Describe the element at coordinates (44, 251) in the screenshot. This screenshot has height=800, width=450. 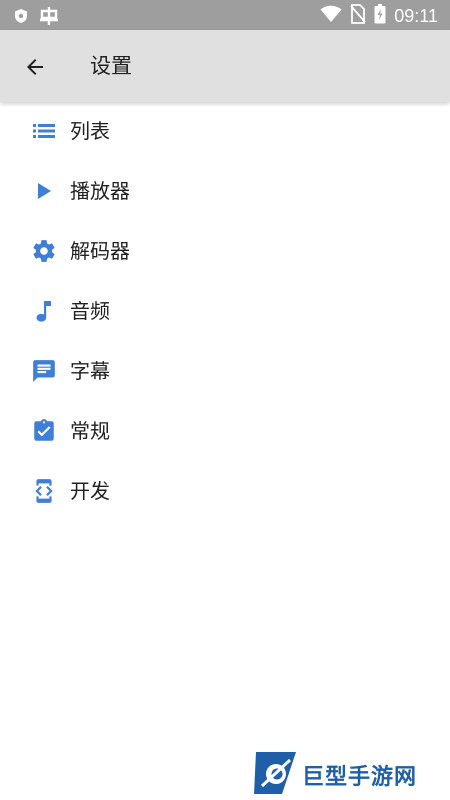
I see `gear-icon` at that location.